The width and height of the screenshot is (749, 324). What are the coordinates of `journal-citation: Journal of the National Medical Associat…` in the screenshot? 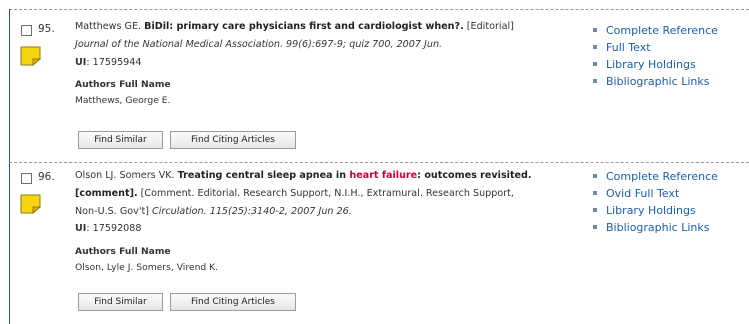 It's located at (259, 44).